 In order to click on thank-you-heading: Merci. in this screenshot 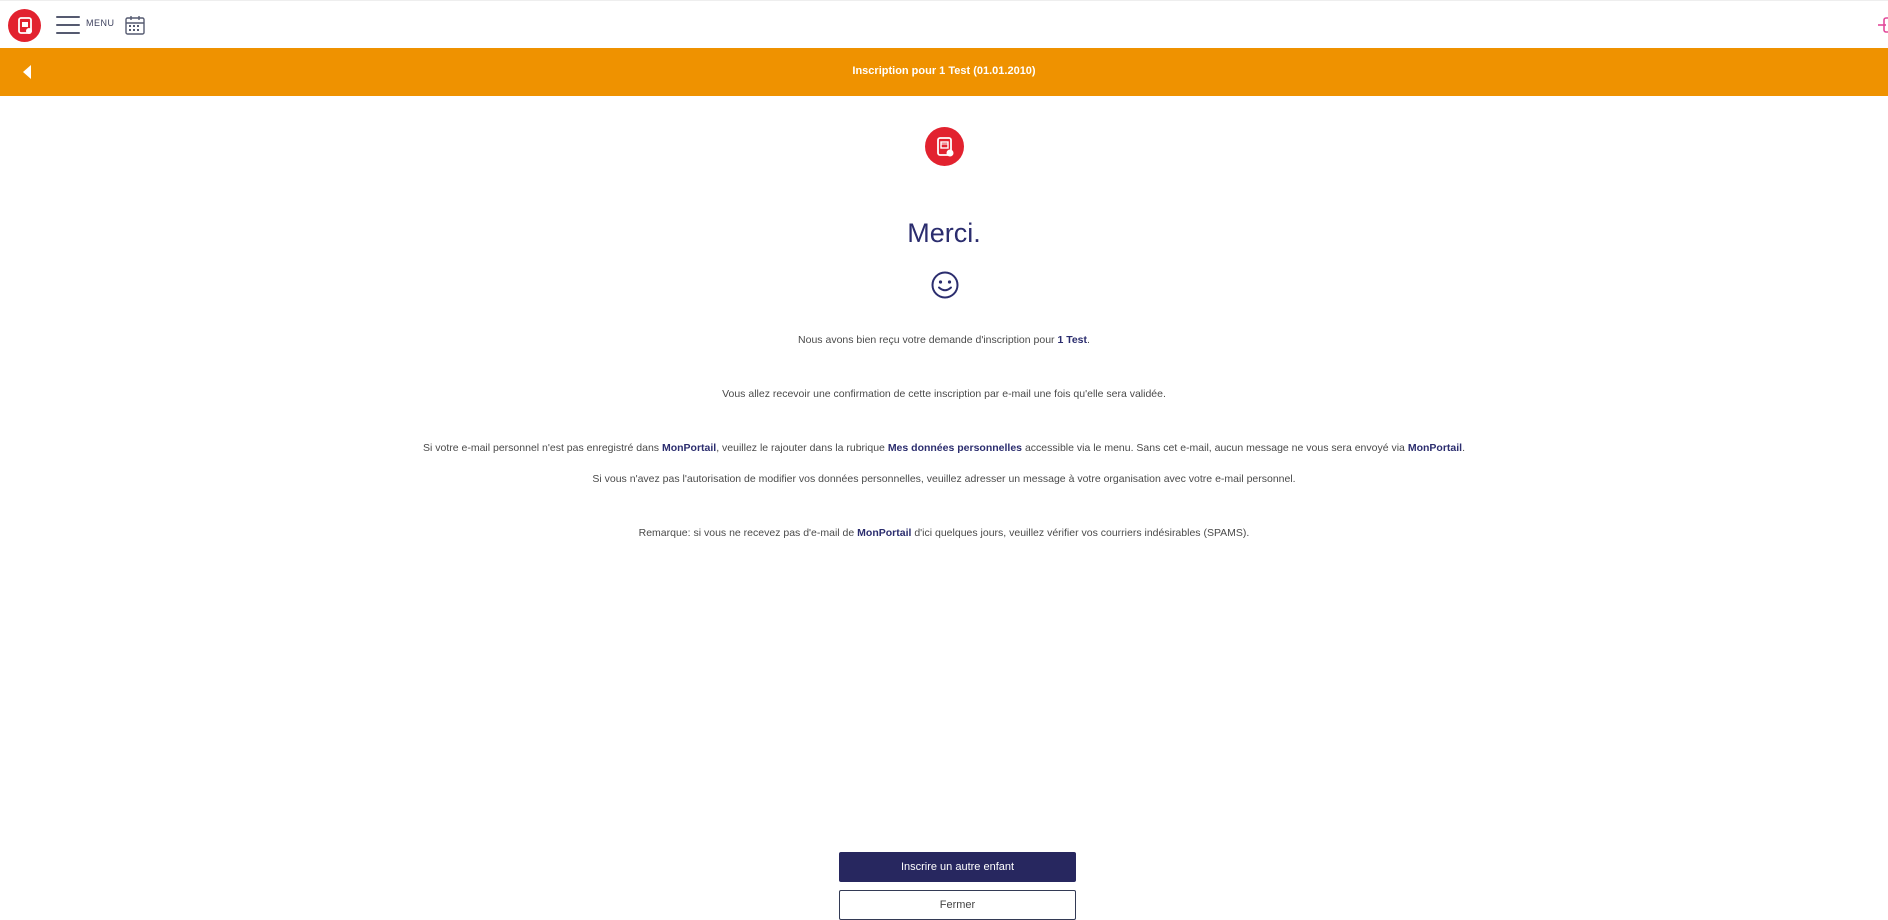, I will do `click(944, 233)`.